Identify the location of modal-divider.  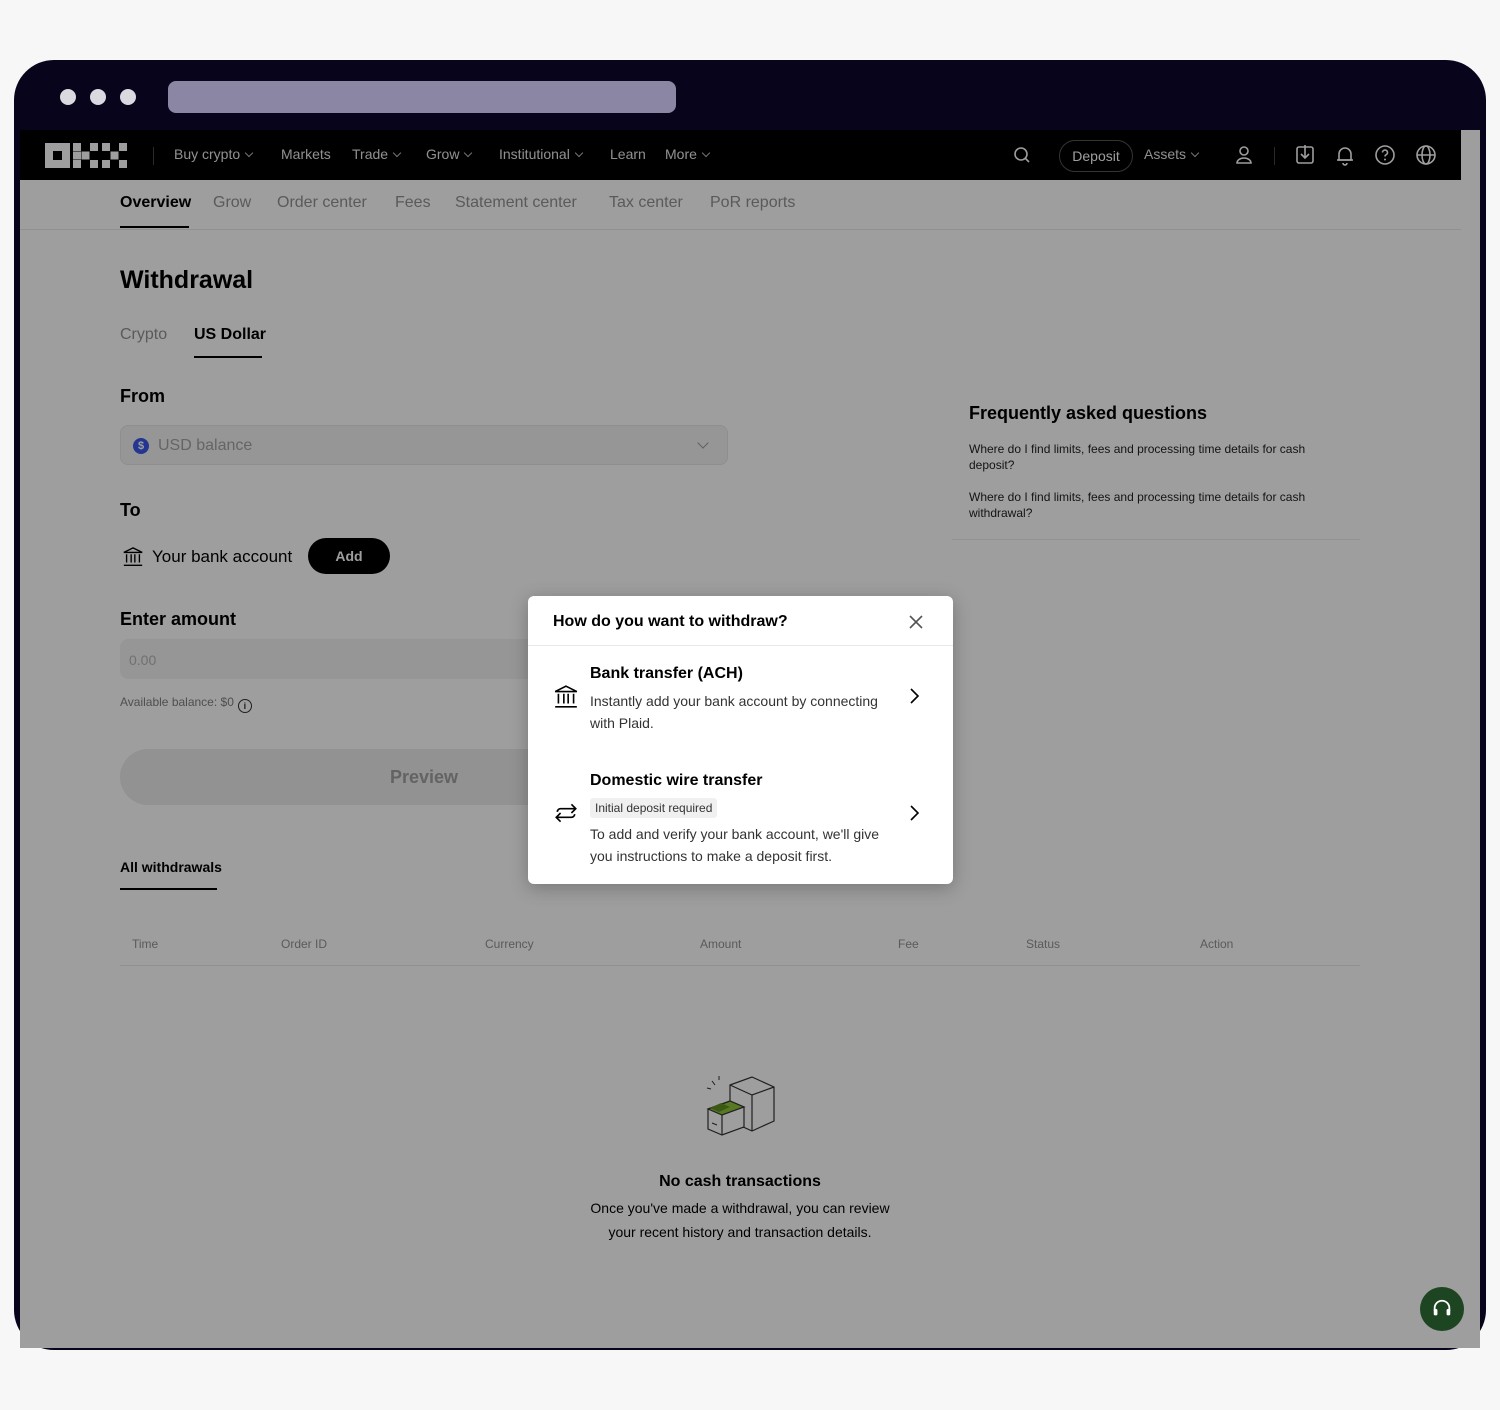
(740, 645).